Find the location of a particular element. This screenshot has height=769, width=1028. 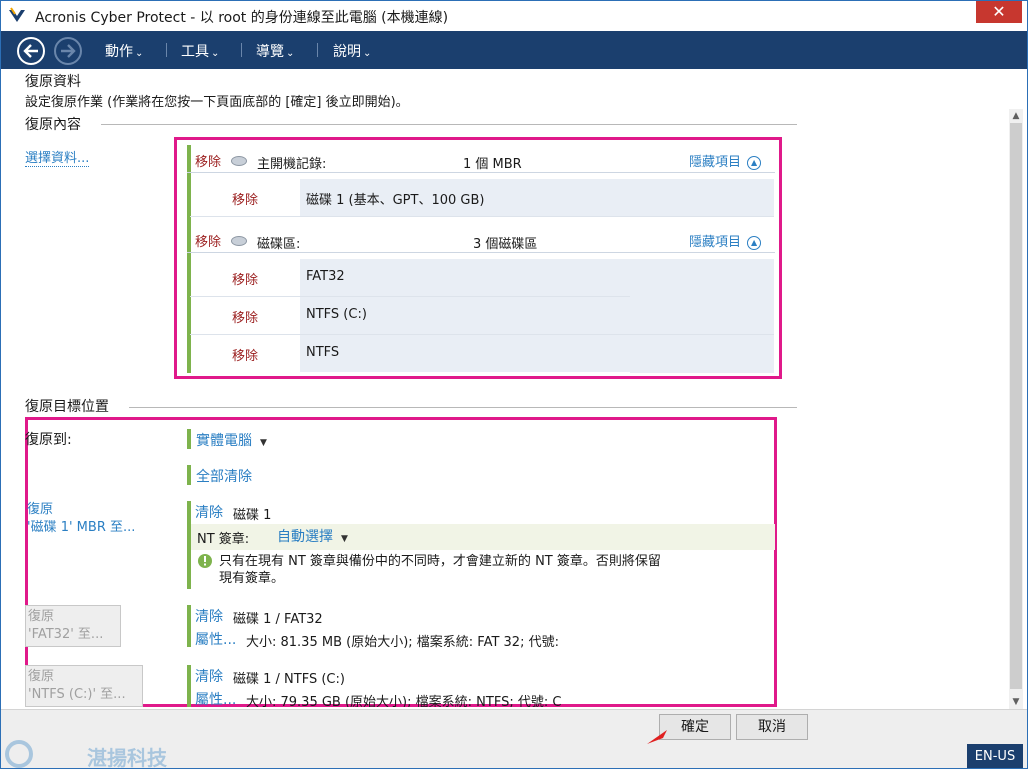

acronis-logo-icon is located at coordinates (17, 14).